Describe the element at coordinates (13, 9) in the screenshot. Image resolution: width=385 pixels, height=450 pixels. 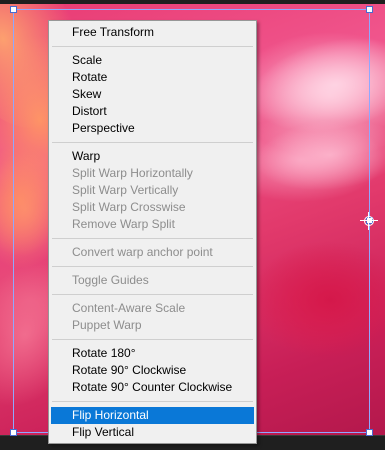
I see `transform-handle-top-left` at that location.